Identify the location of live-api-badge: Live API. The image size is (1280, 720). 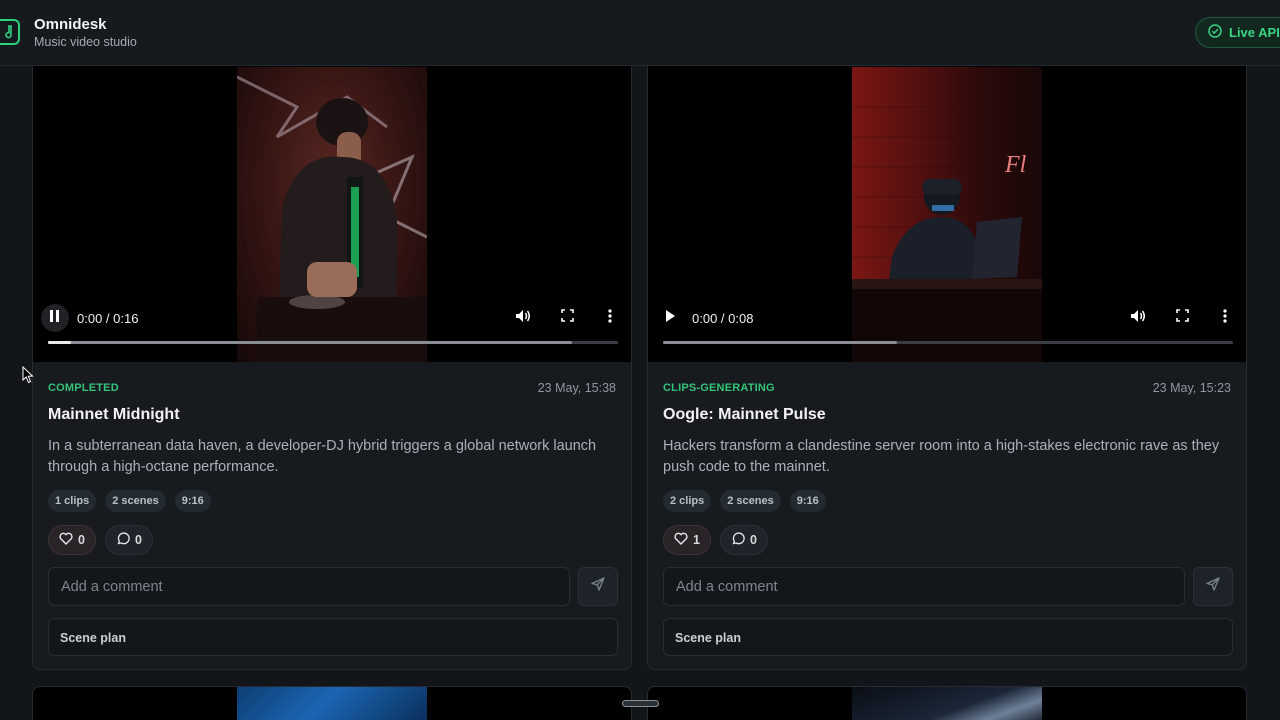
(1237, 32).